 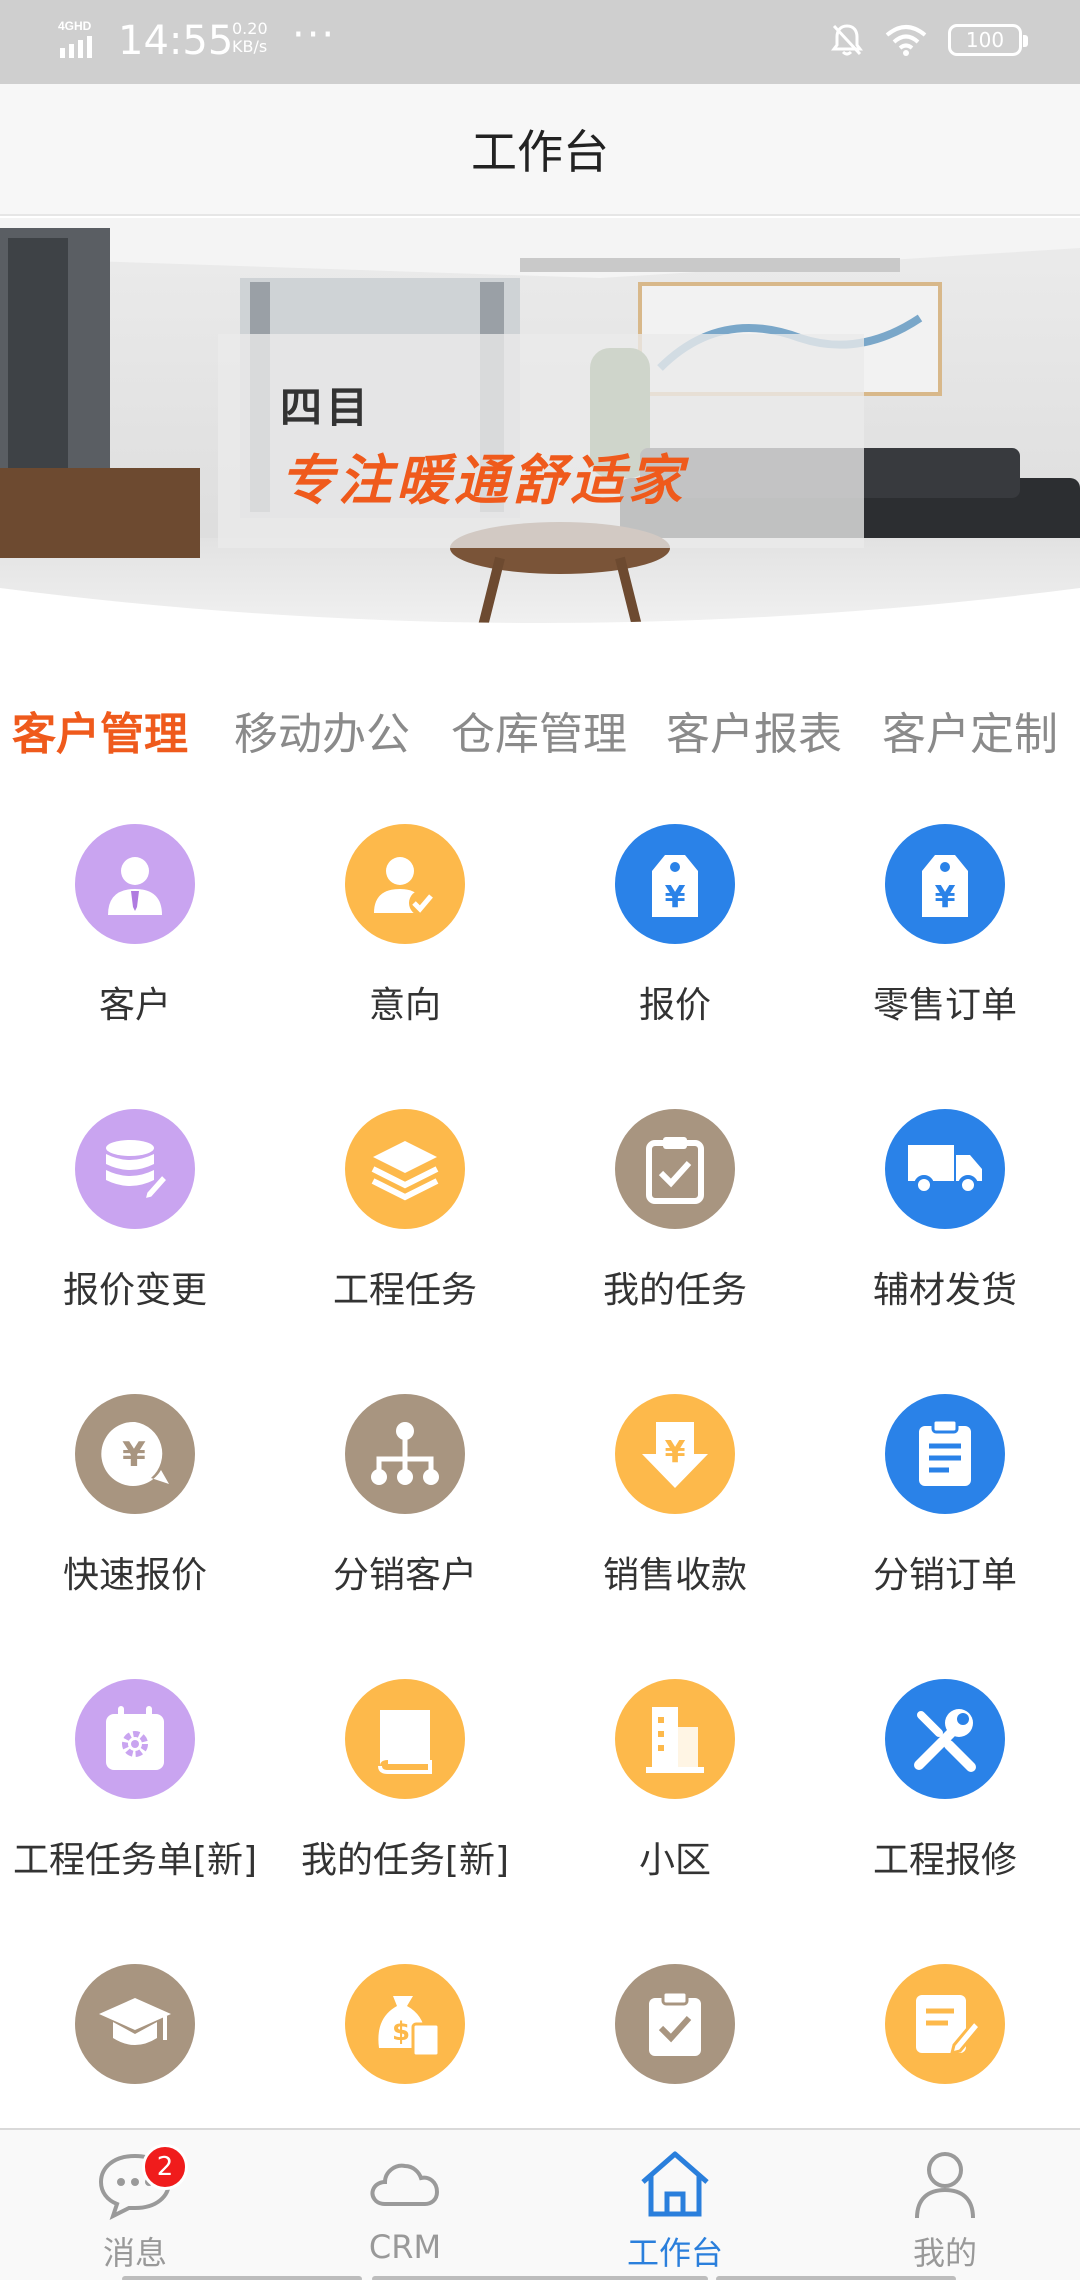 I want to click on tab-warehouse-management: 仓库管理, so click(x=539, y=735).